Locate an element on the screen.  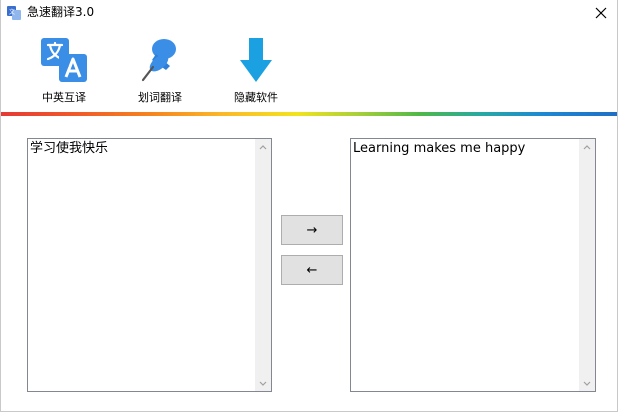
toolbar-item-label: 中英互译 is located at coordinates (64, 97).